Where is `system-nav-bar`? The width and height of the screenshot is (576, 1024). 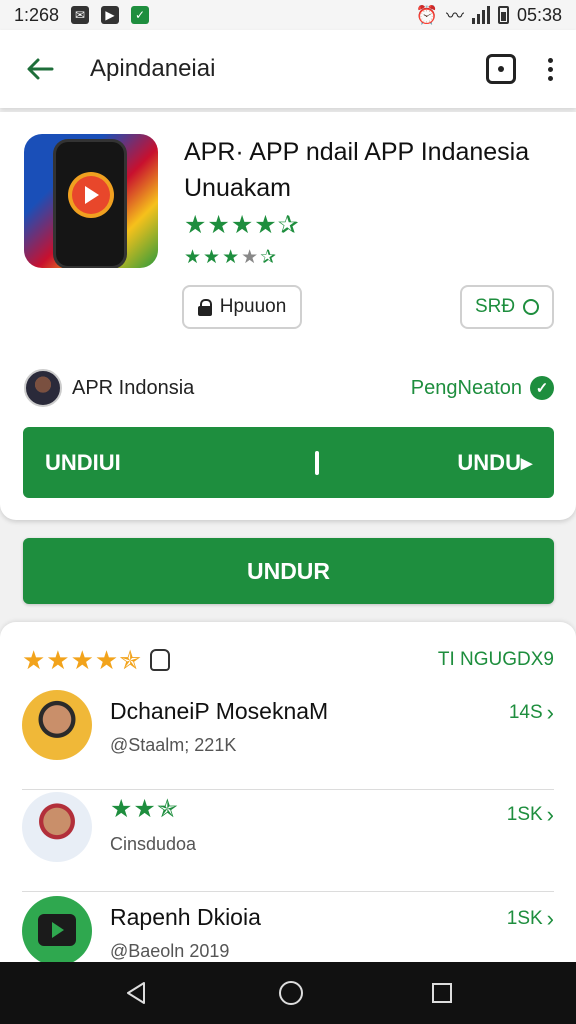 system-nav-bar is located at coordinates (288, 993).